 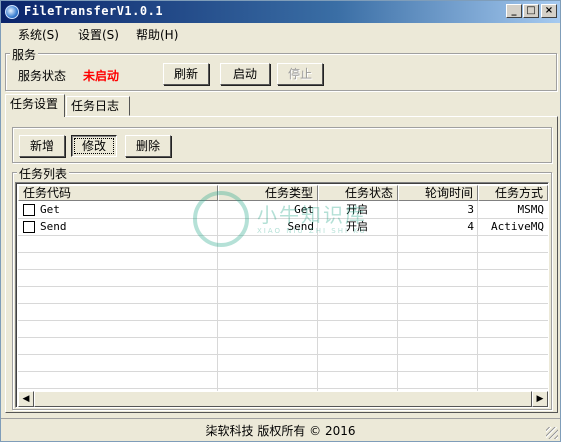 I want to click on cell-poll-time: 3, so click(x=470, y=209).